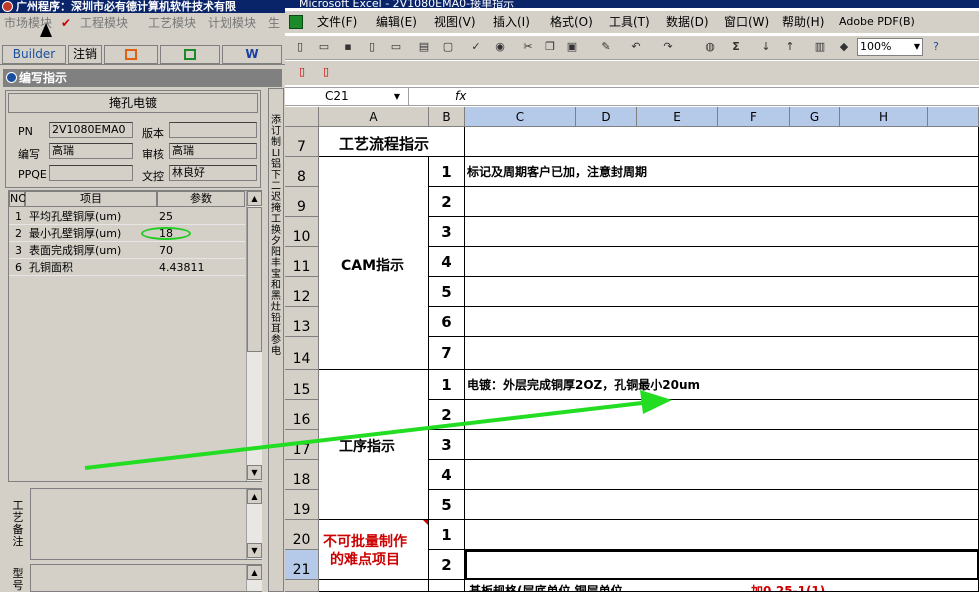 This screenshot has width=979, height=592. Describe the element at coordinates (374, 445) in the screenshot. I see `cell-process-merged: 工序指示` at that location.